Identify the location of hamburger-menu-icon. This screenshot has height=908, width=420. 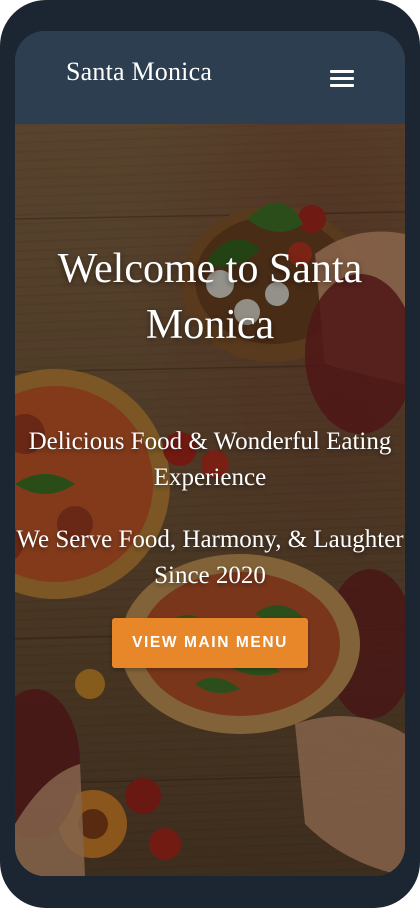
(342, 79).